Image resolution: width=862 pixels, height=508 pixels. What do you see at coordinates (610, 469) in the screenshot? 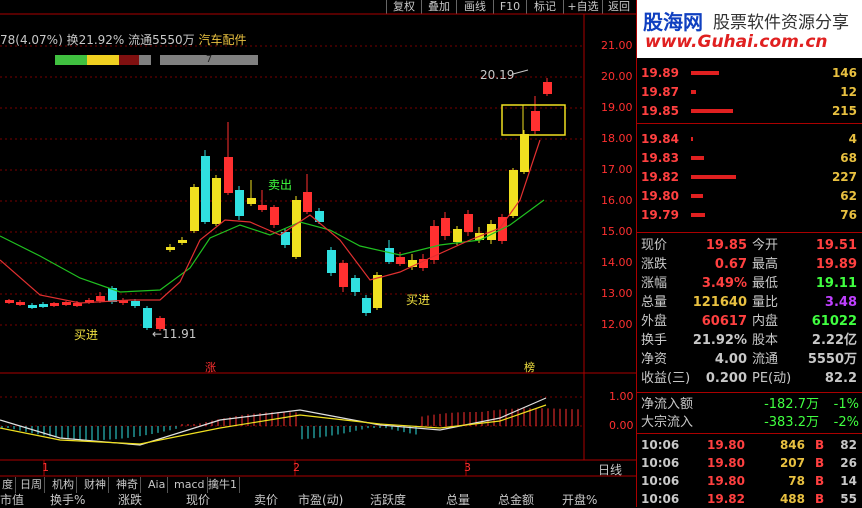
I see `period-label: 日线` at bounding box center [610, 469].